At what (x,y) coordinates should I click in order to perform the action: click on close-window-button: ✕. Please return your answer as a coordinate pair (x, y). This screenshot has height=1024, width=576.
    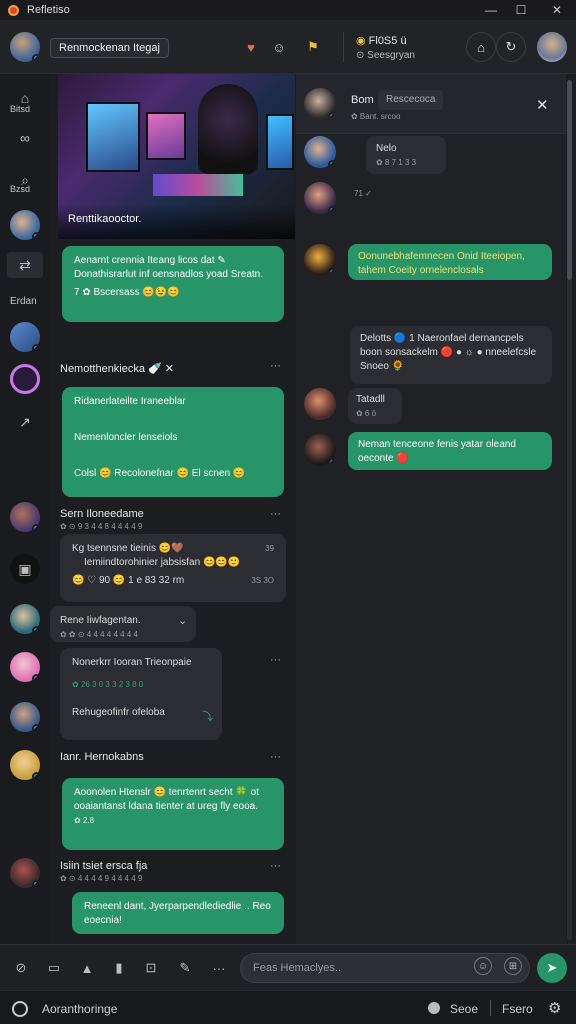
    Looking at the image, I should click on (557, 10).